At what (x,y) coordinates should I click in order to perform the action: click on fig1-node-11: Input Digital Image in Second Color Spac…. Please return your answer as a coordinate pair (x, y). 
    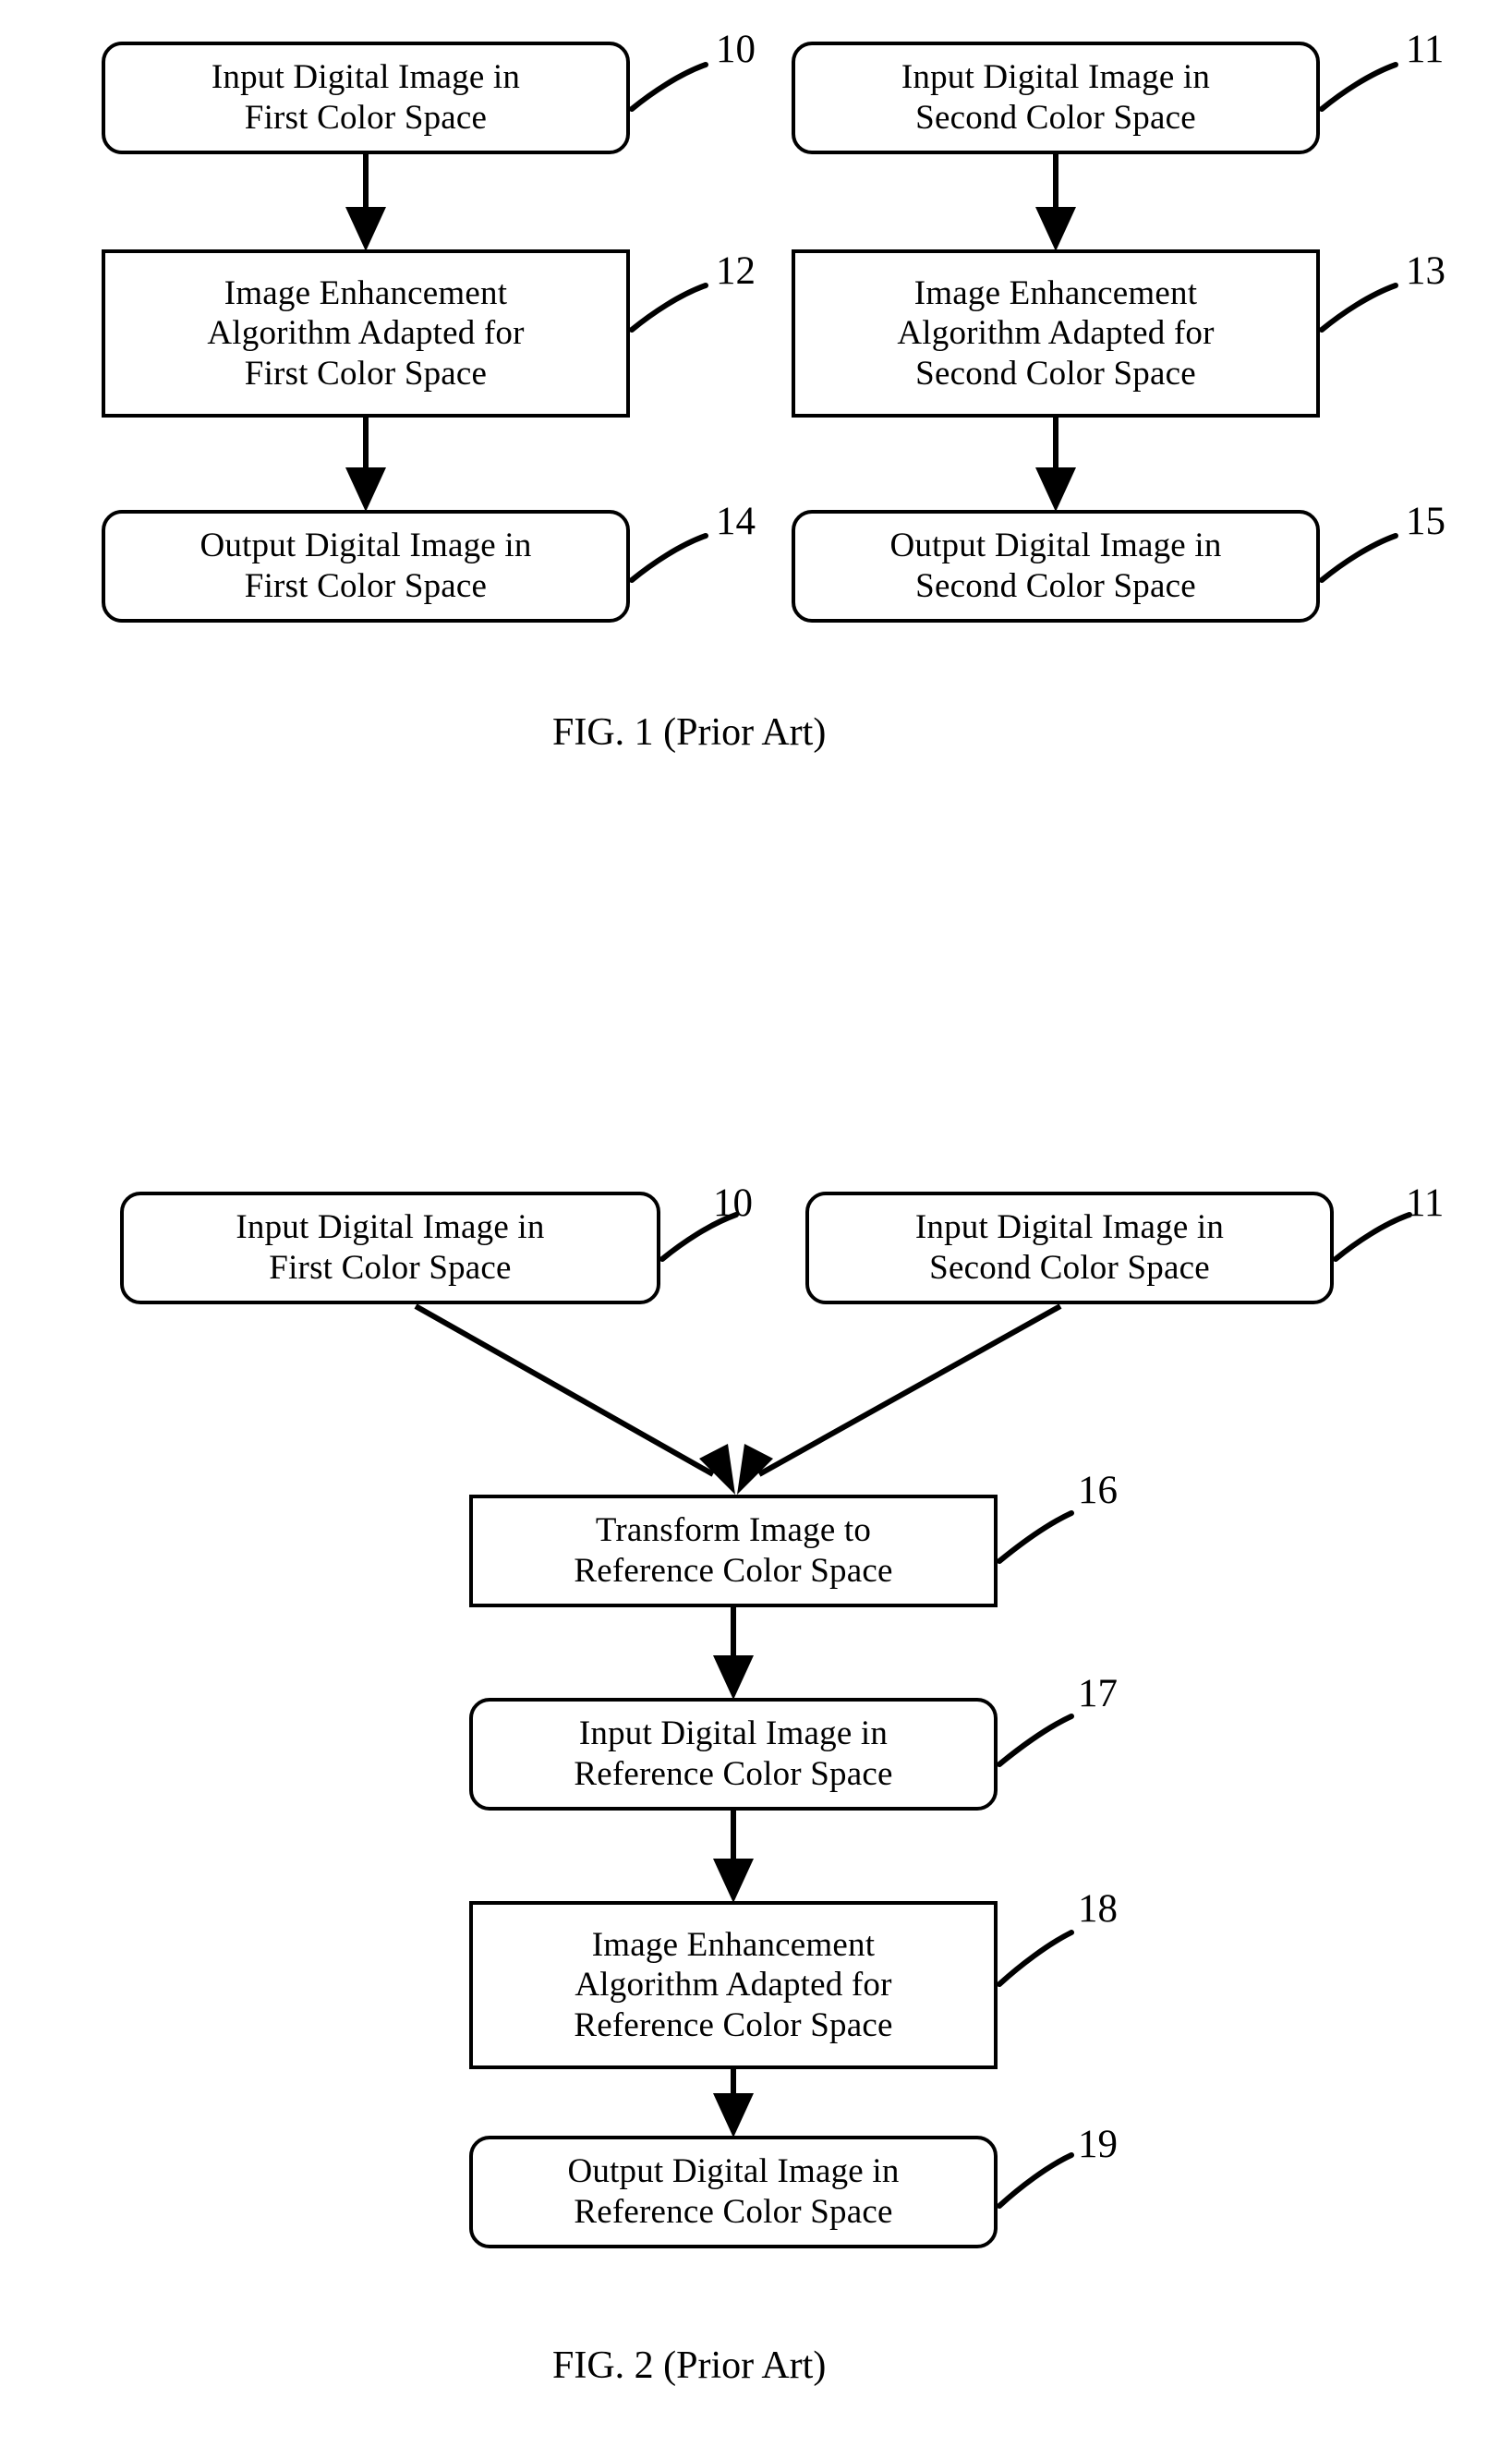
    Looking at the image, I should click on (1056, 98).